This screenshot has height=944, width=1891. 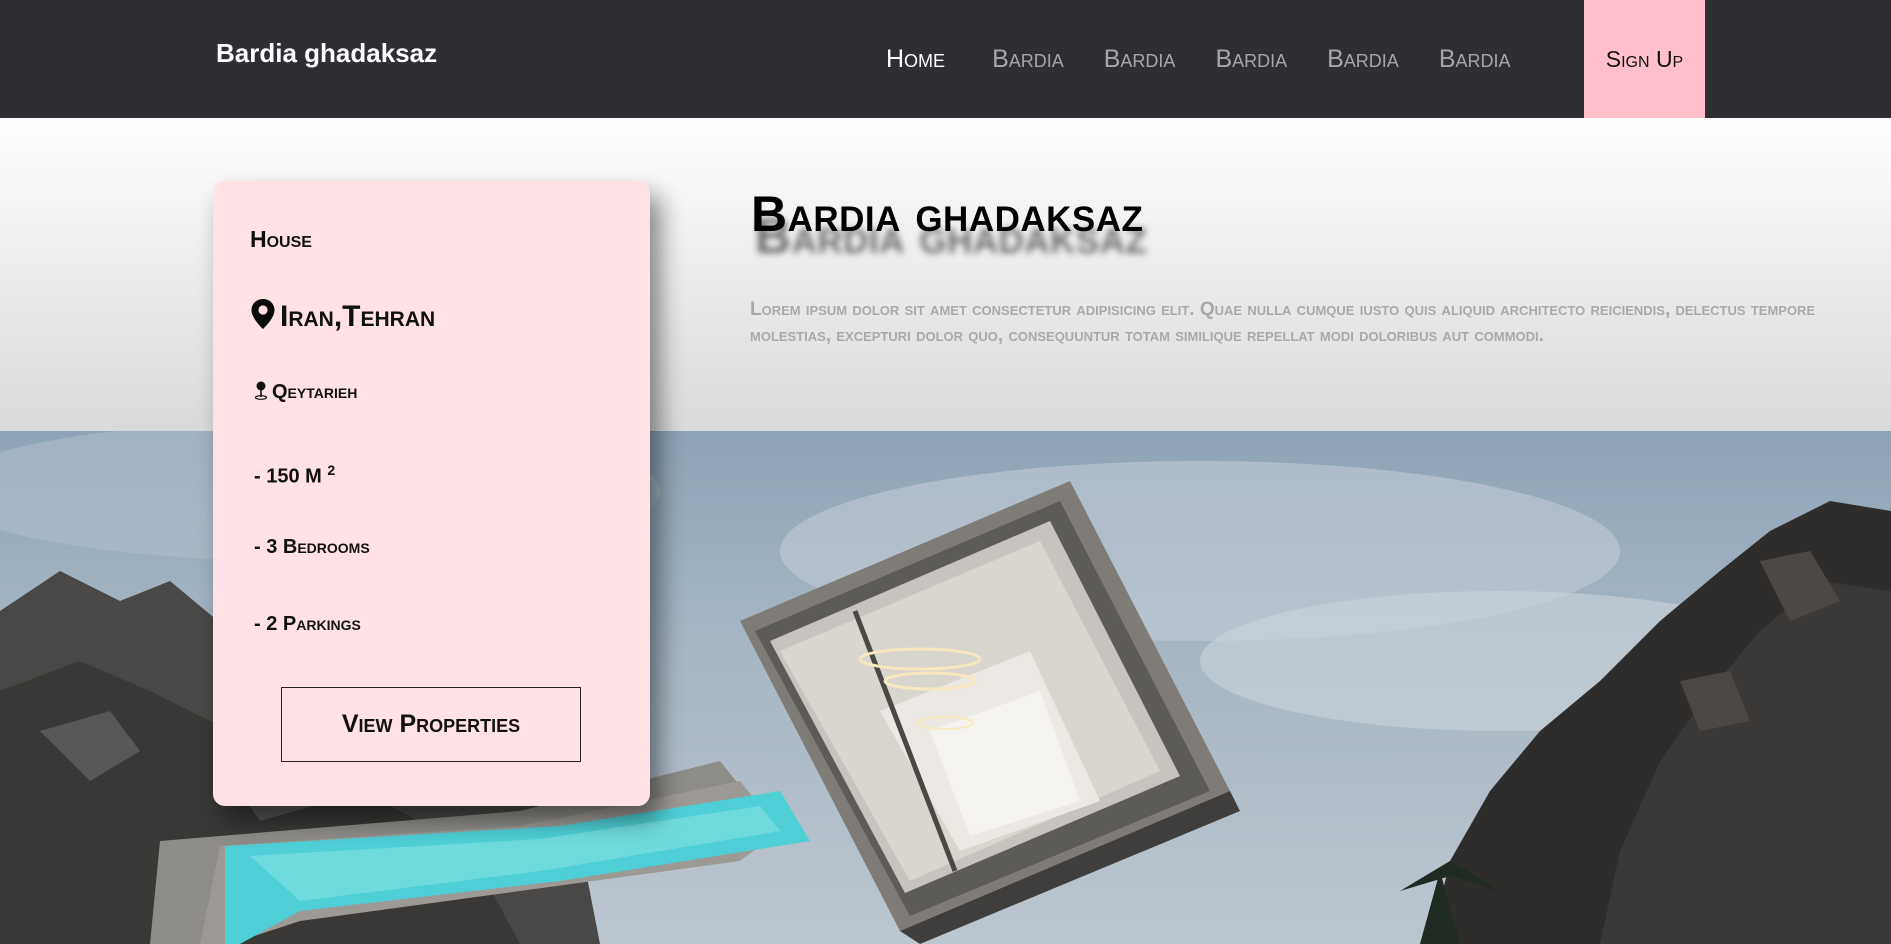 I want to click on property-area: Qeytarieh, so click(x=305, y=392).